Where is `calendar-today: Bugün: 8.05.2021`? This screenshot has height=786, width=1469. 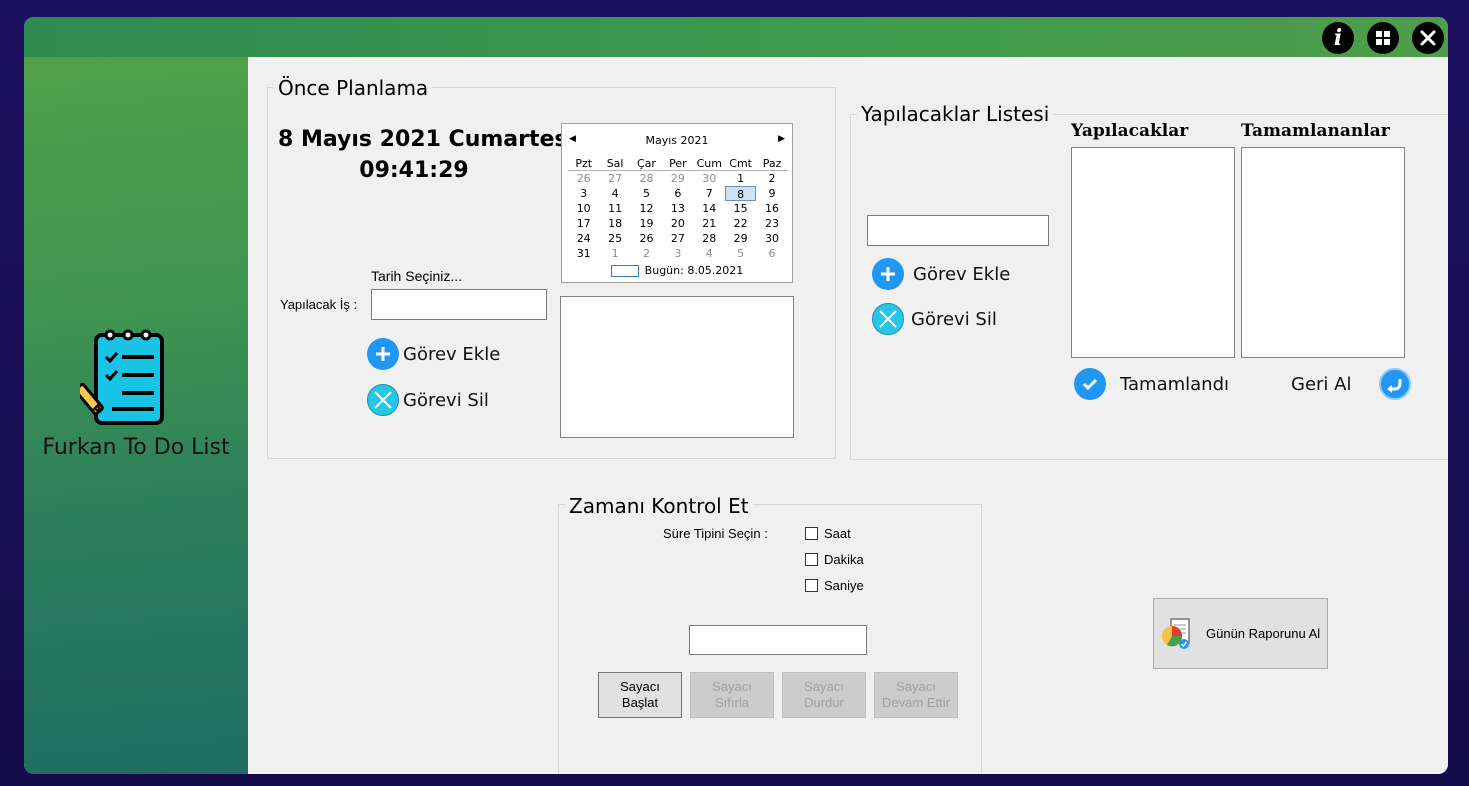 calendar-today: Bugün: 8.05.2021 is located at coordinates (677, 270).